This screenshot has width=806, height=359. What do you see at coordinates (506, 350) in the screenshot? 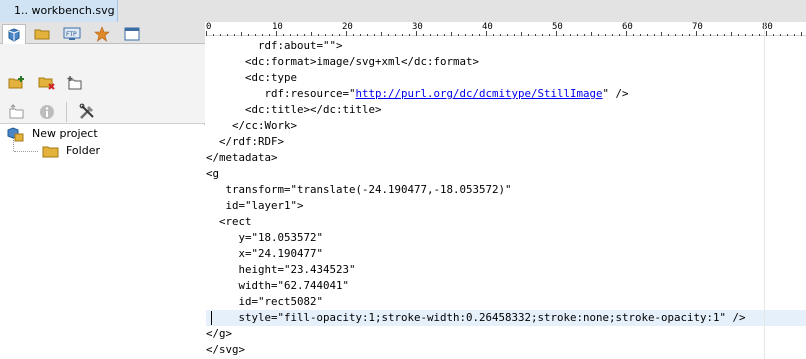
I see `code-line: </svg>` at bounding box center [506, 350].